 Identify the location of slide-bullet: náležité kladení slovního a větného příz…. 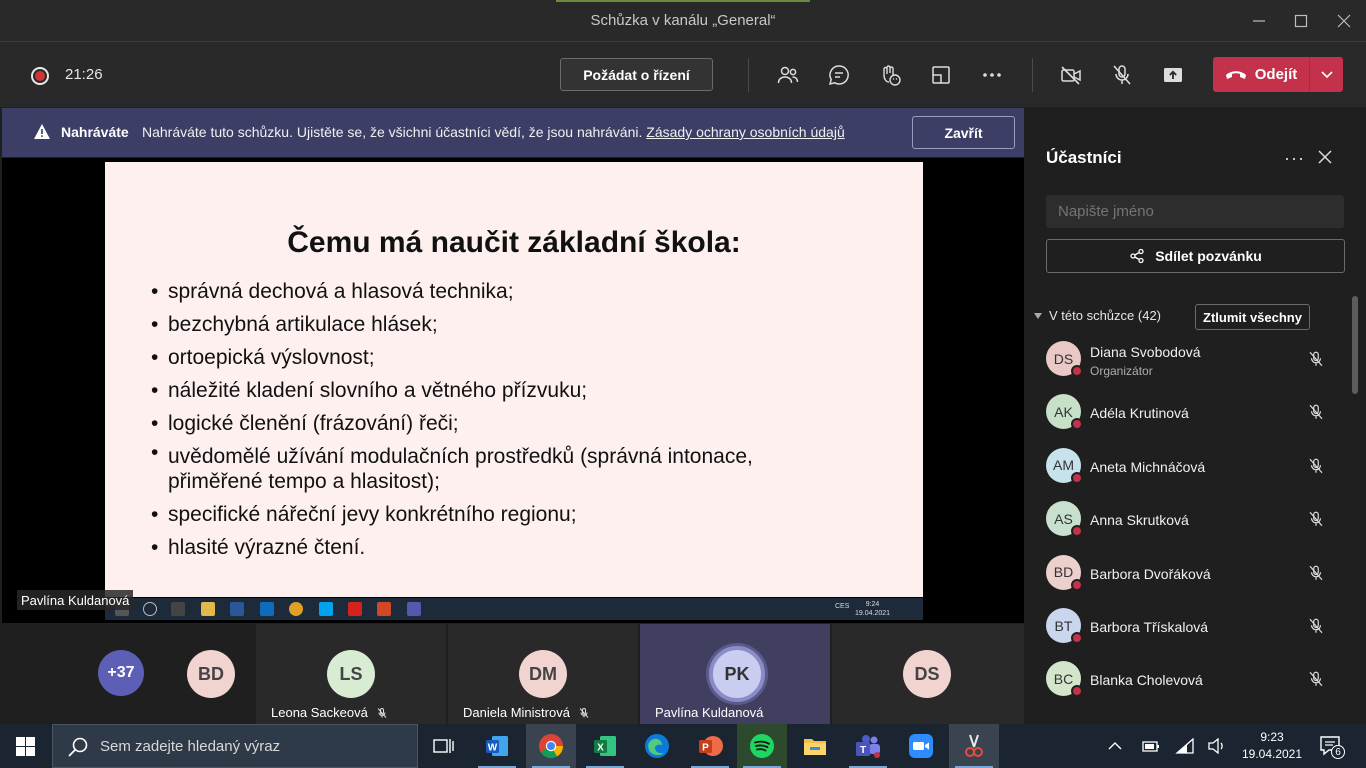
(501, 390).